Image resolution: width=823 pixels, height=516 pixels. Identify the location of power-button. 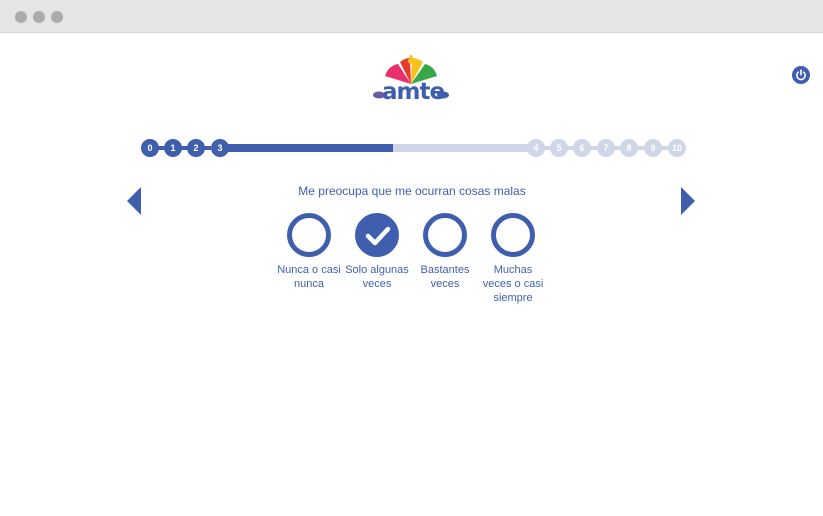
(801, 75).